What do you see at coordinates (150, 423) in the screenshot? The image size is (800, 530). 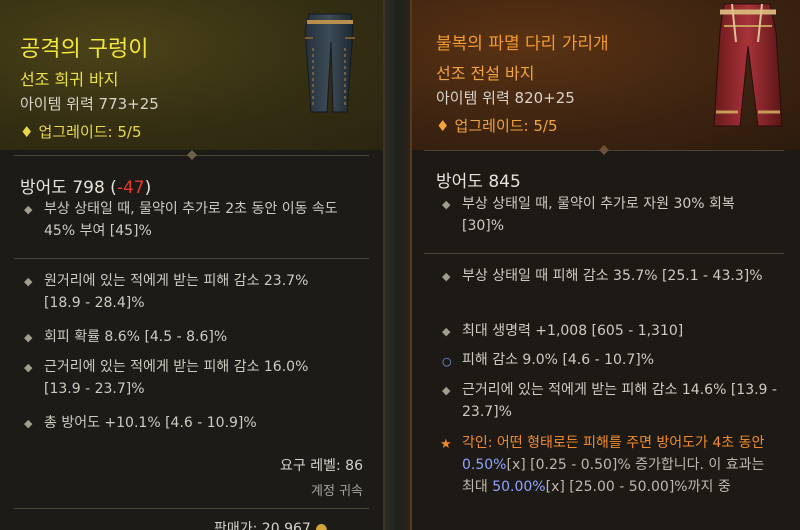 I see `affix-line: 총 방어도 +10.1% [4.6 - 10.9]%` at bounding box center [150, 423].